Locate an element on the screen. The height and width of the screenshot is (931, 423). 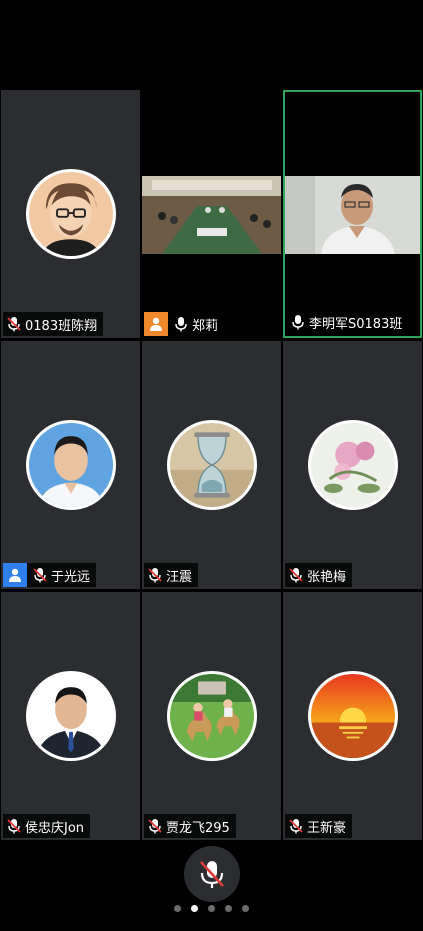
nameplate: 汪震 is located at coordinates (171, 575).